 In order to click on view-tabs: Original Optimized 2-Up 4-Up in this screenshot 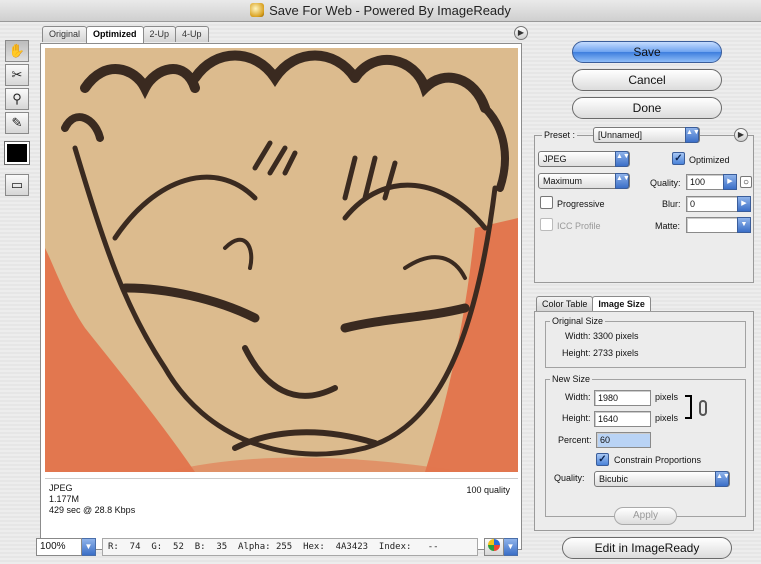, I will do `click(125, 34)`.